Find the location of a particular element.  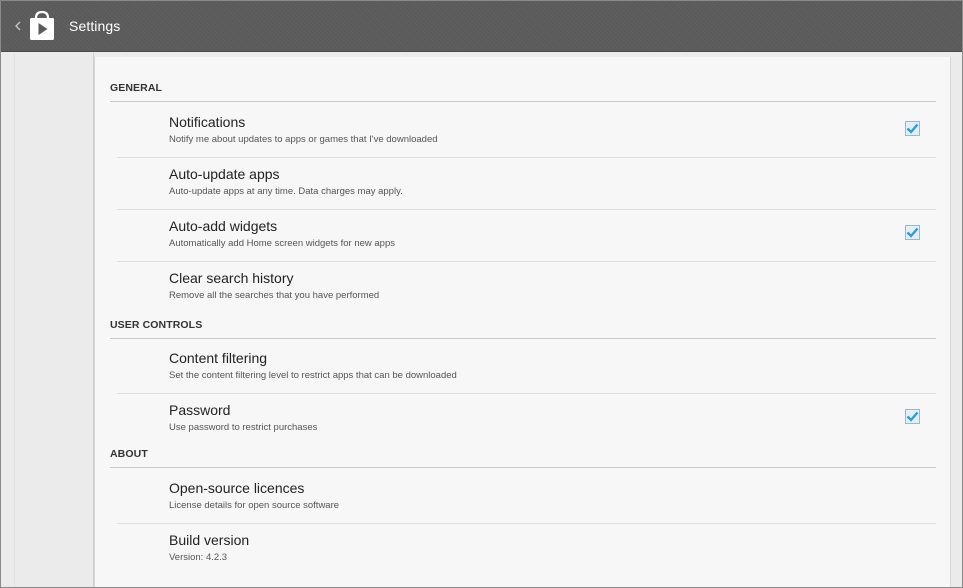

play-store-icon is located at coordinates (42, 26).